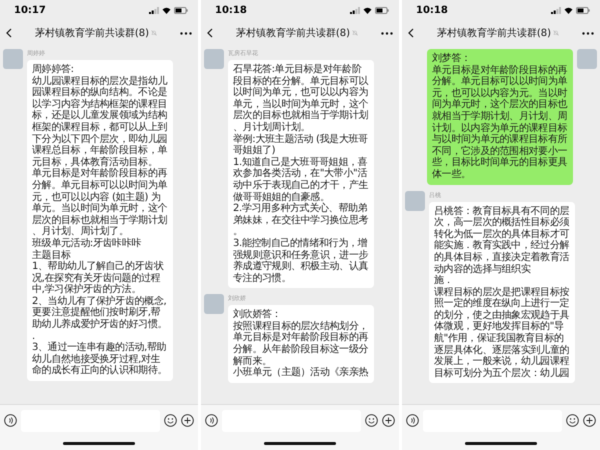 This screenshot has width=600, height=450. What do you see at coordinates (301, 145) in the screenshot?
I see `message-text: 举例:大班主题活动 (我是大班哥哥姐姐了)` at bounding box center [301, 145].